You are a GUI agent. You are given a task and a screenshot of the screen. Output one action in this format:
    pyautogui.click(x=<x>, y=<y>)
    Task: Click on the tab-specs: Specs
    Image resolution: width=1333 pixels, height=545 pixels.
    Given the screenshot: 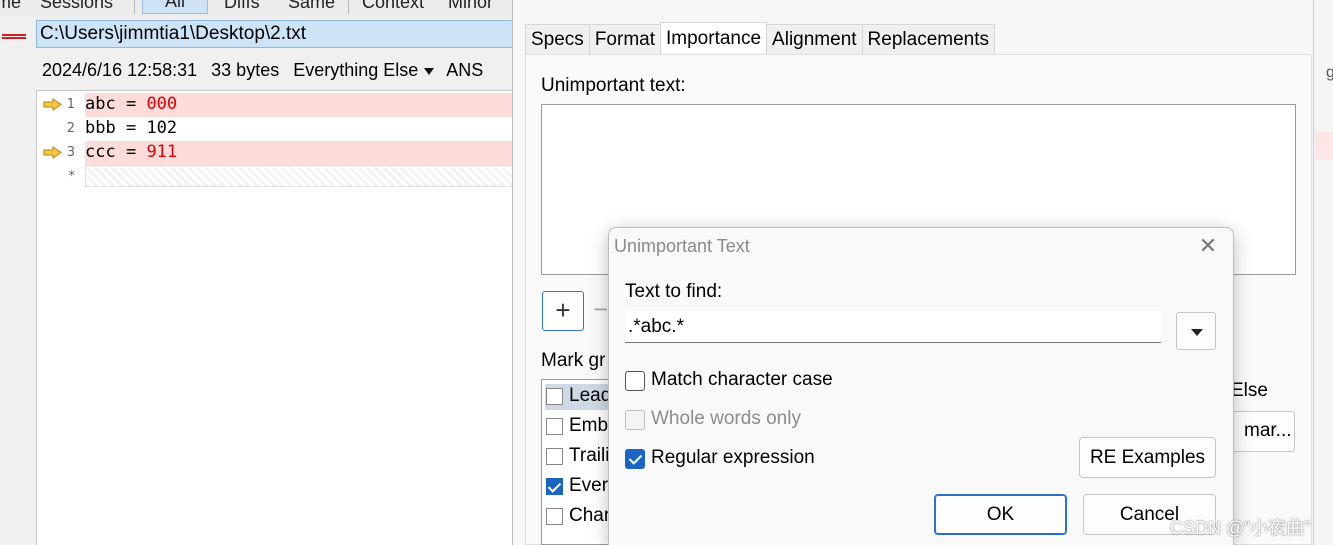 What is the action you would take?
    pyautogui.click(x=557, y=39)
    